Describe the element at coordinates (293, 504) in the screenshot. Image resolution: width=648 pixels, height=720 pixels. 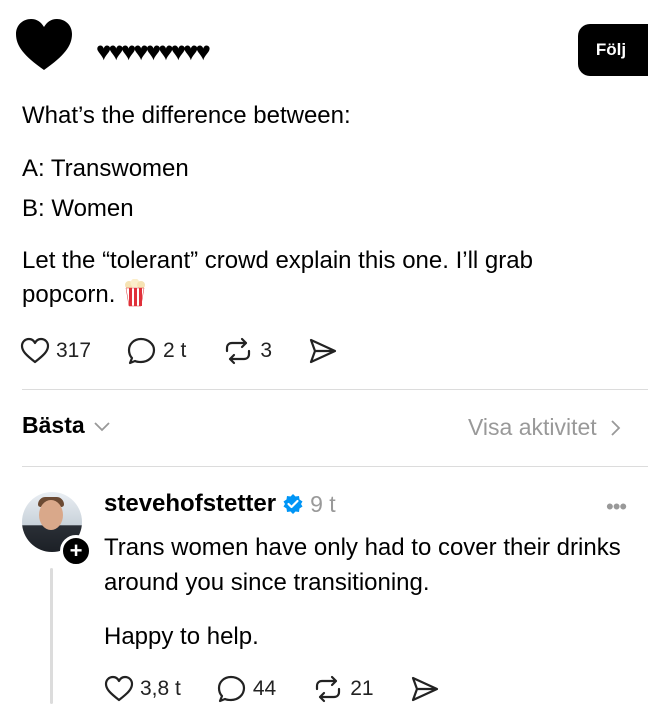
I see `verified-icon` at that location.